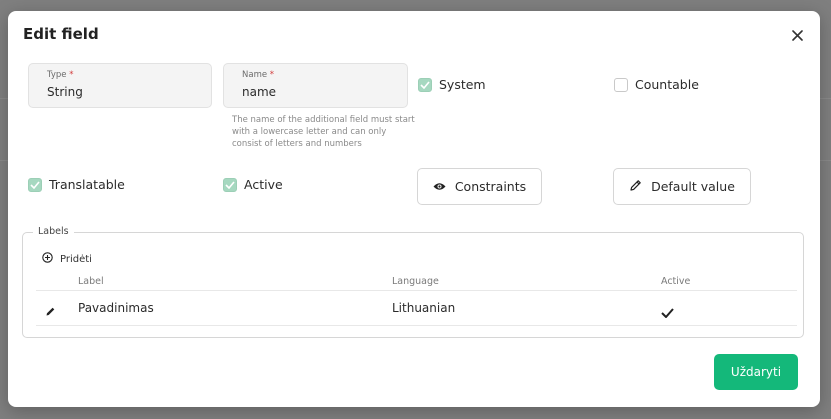 This screenshot has width=831, height=419. I want to click on labels-legend: Labels, so click(53, 231).